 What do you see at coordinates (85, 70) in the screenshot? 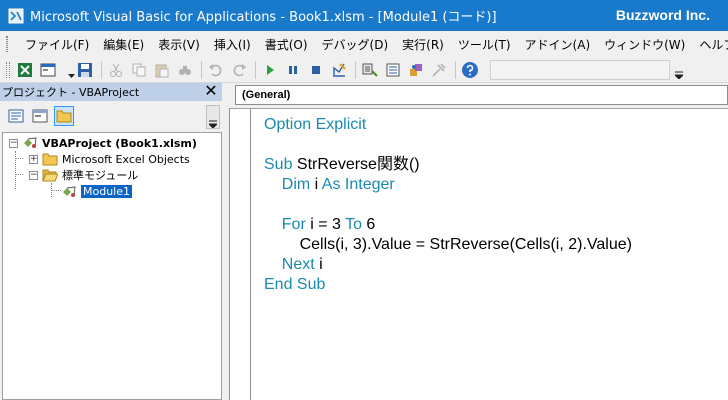
I see `save-icon` at bounding box center [85, 70].